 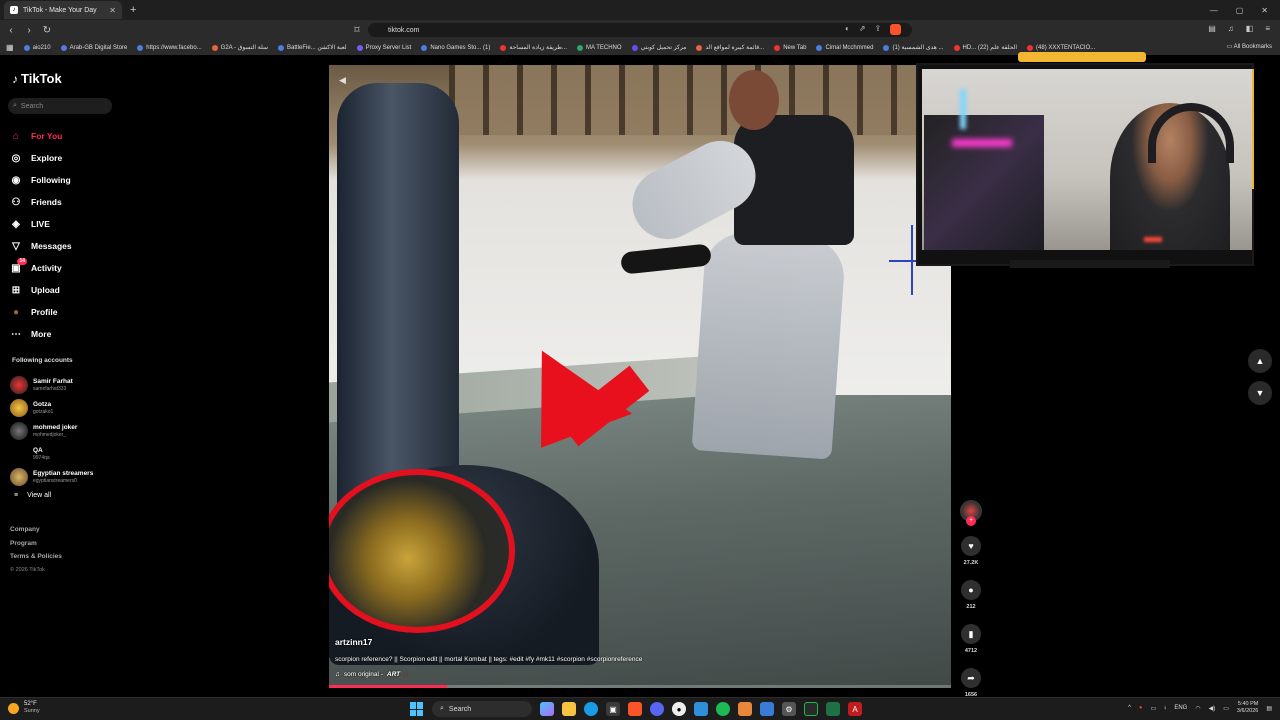 What do you see at coordinates (1246, 46) in the screenshot?
I see `all-bookmarks-button: ▭ All Bookmarks` at bounding box center [1246, 46].